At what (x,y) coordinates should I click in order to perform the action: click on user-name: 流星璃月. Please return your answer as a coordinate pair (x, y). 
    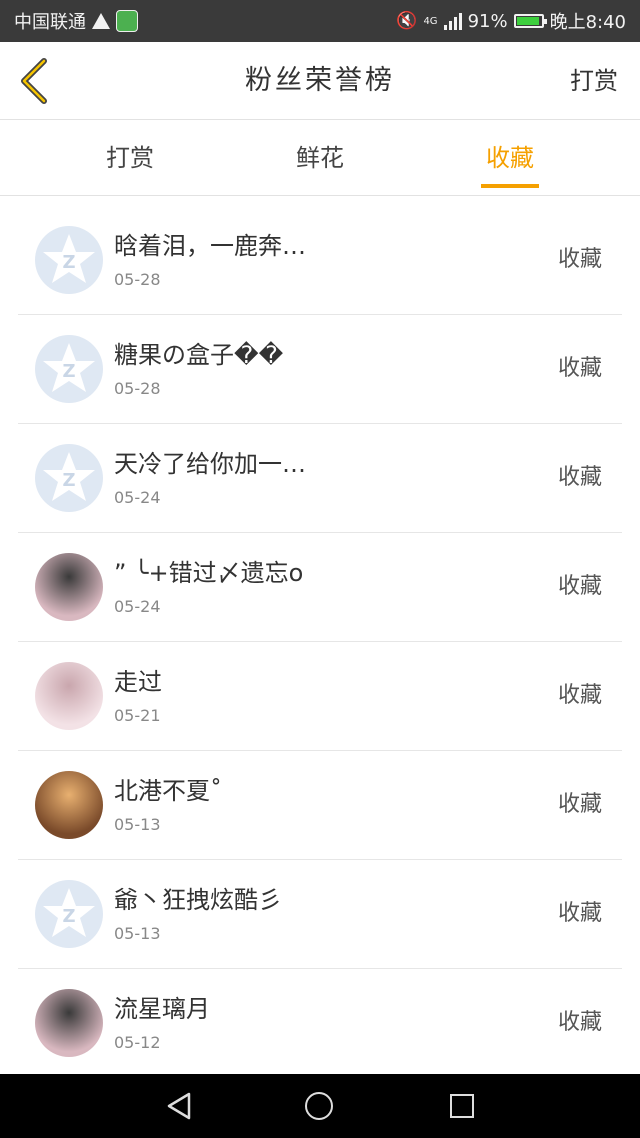
    Looking at the image, I should click on (162, 1009).